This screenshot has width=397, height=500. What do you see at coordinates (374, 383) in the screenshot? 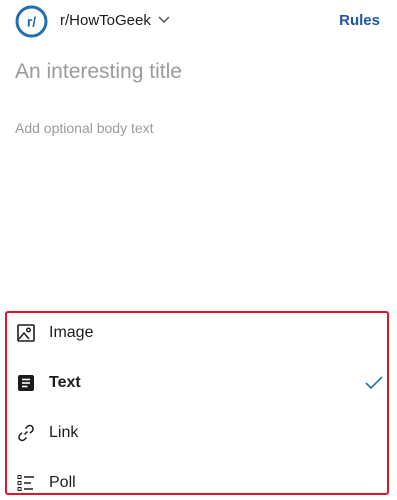
I see `checkmark-icon` at bounding box center [374, 383].